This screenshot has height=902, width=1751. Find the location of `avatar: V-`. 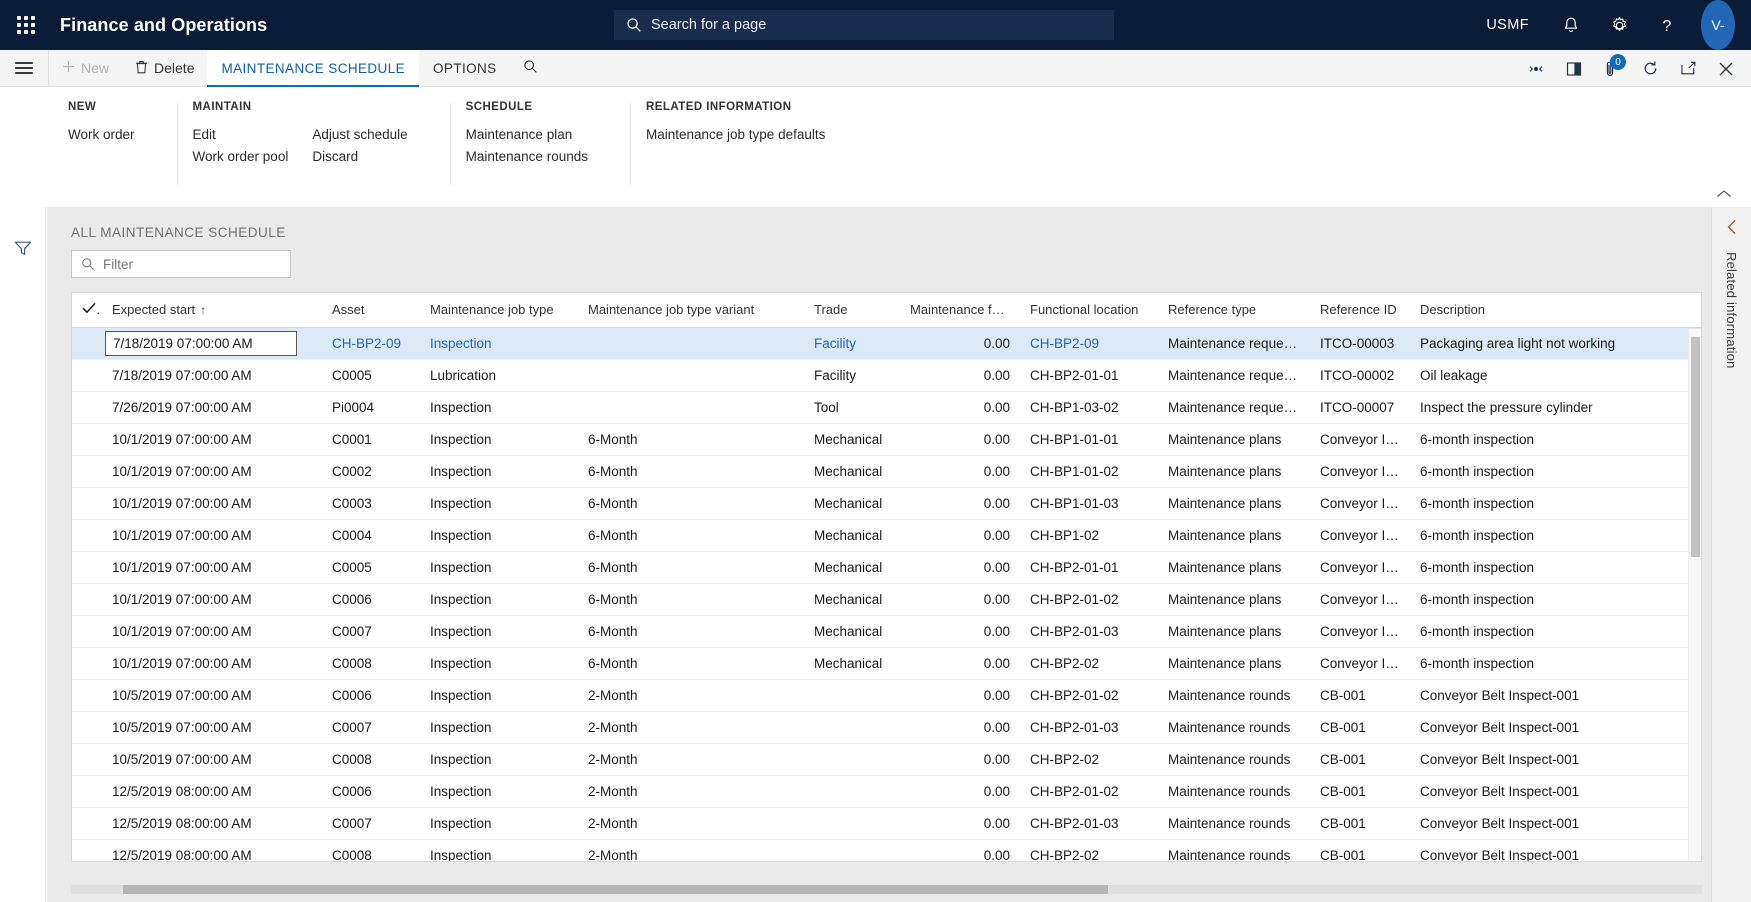

avatar: V- is located at coordinates (1718, 25).